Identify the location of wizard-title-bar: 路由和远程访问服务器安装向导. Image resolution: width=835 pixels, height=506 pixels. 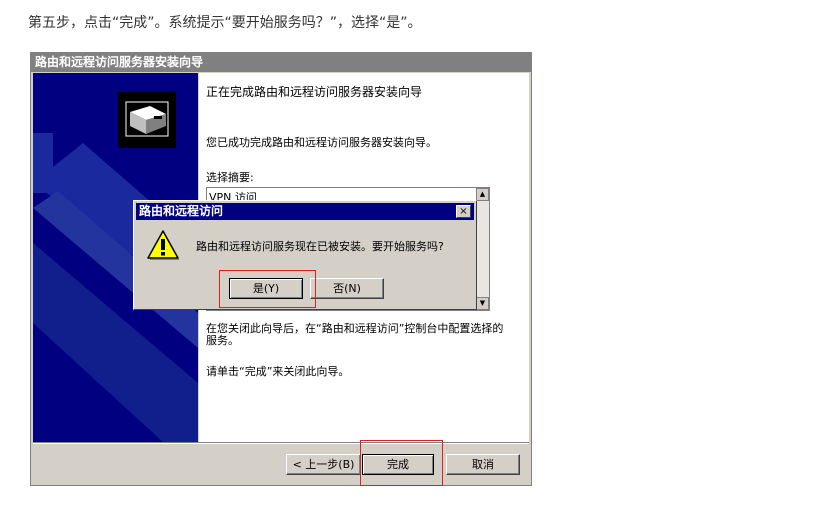
(281, 62).